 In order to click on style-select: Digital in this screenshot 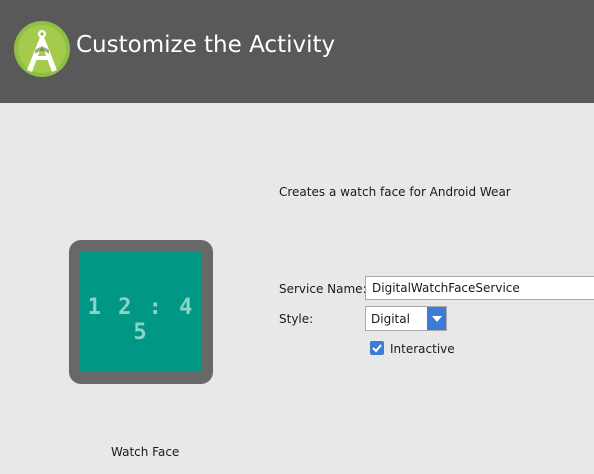, I will do `click(406, 318)`.